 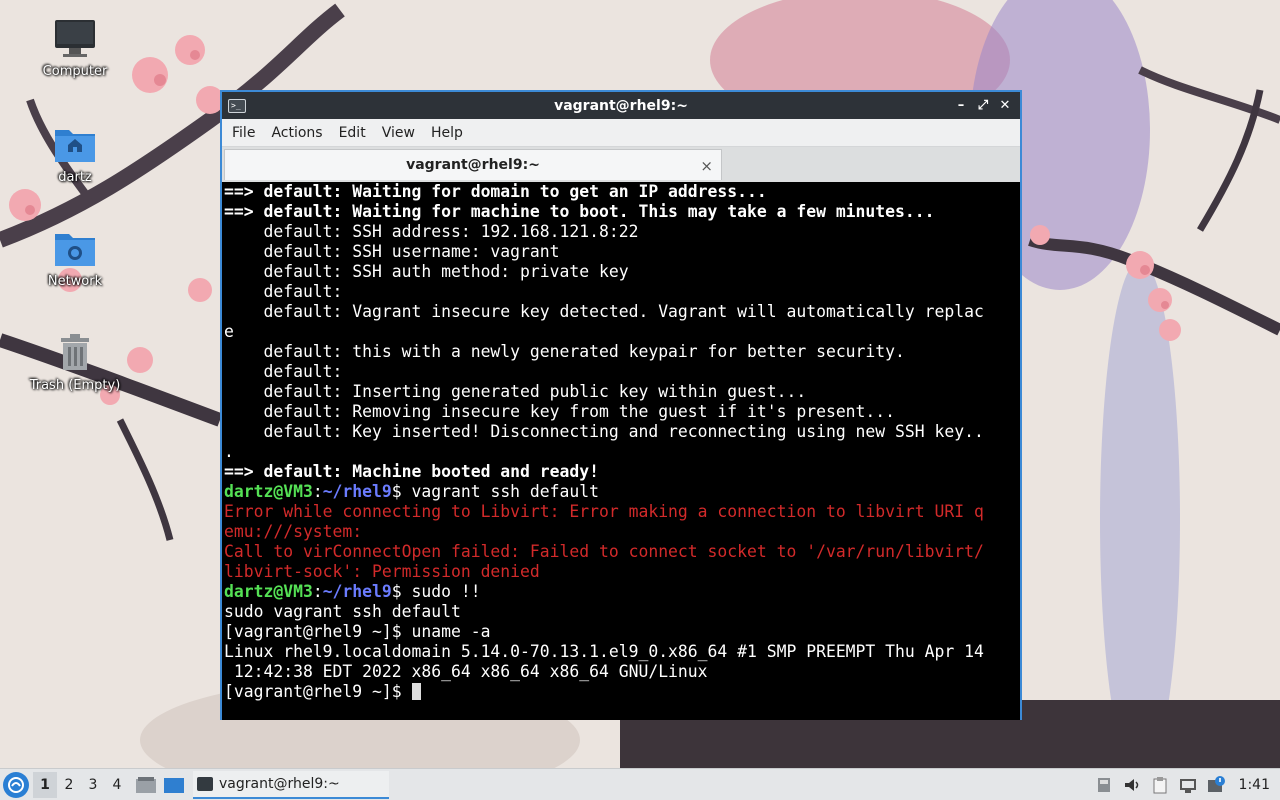 I want to click on terminal-tab: vagrant@rhel9:~ ×, so click(x=473, y=164).